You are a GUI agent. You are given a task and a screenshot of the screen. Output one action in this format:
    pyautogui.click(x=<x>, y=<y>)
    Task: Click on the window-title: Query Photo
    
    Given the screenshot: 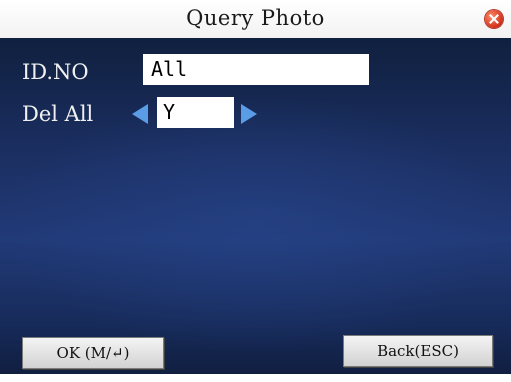 What is the action you would take?
    pyautogui.click(x=255, y=18)
    